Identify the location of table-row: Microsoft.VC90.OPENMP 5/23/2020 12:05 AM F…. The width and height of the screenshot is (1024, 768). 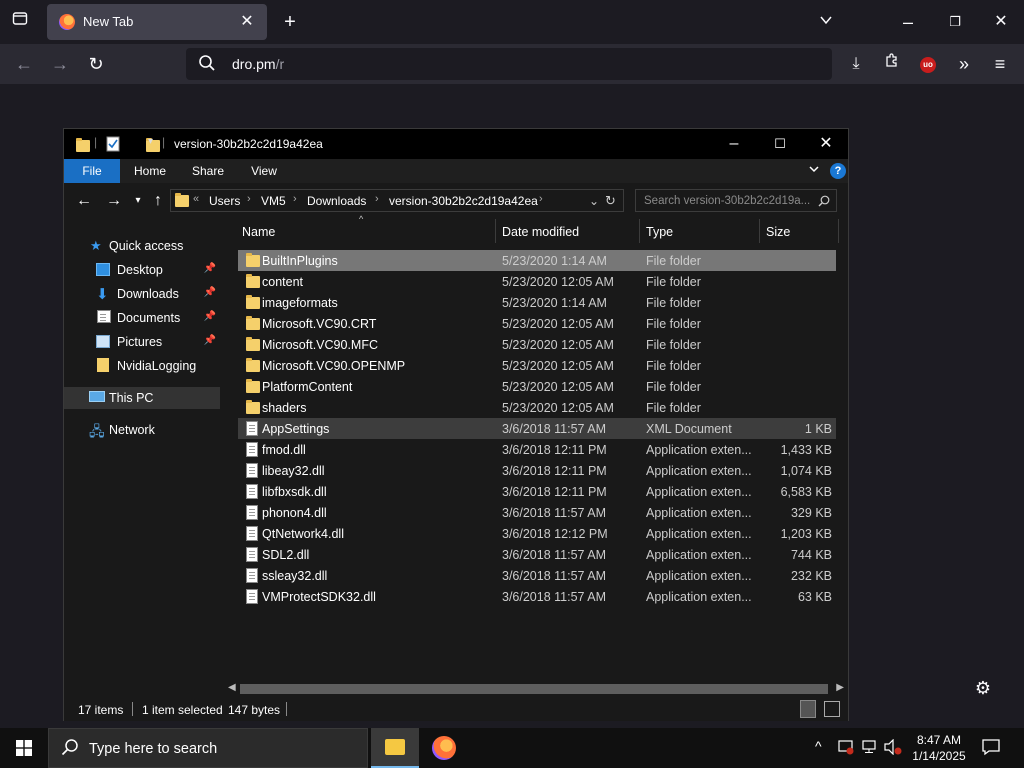
(537, 365).